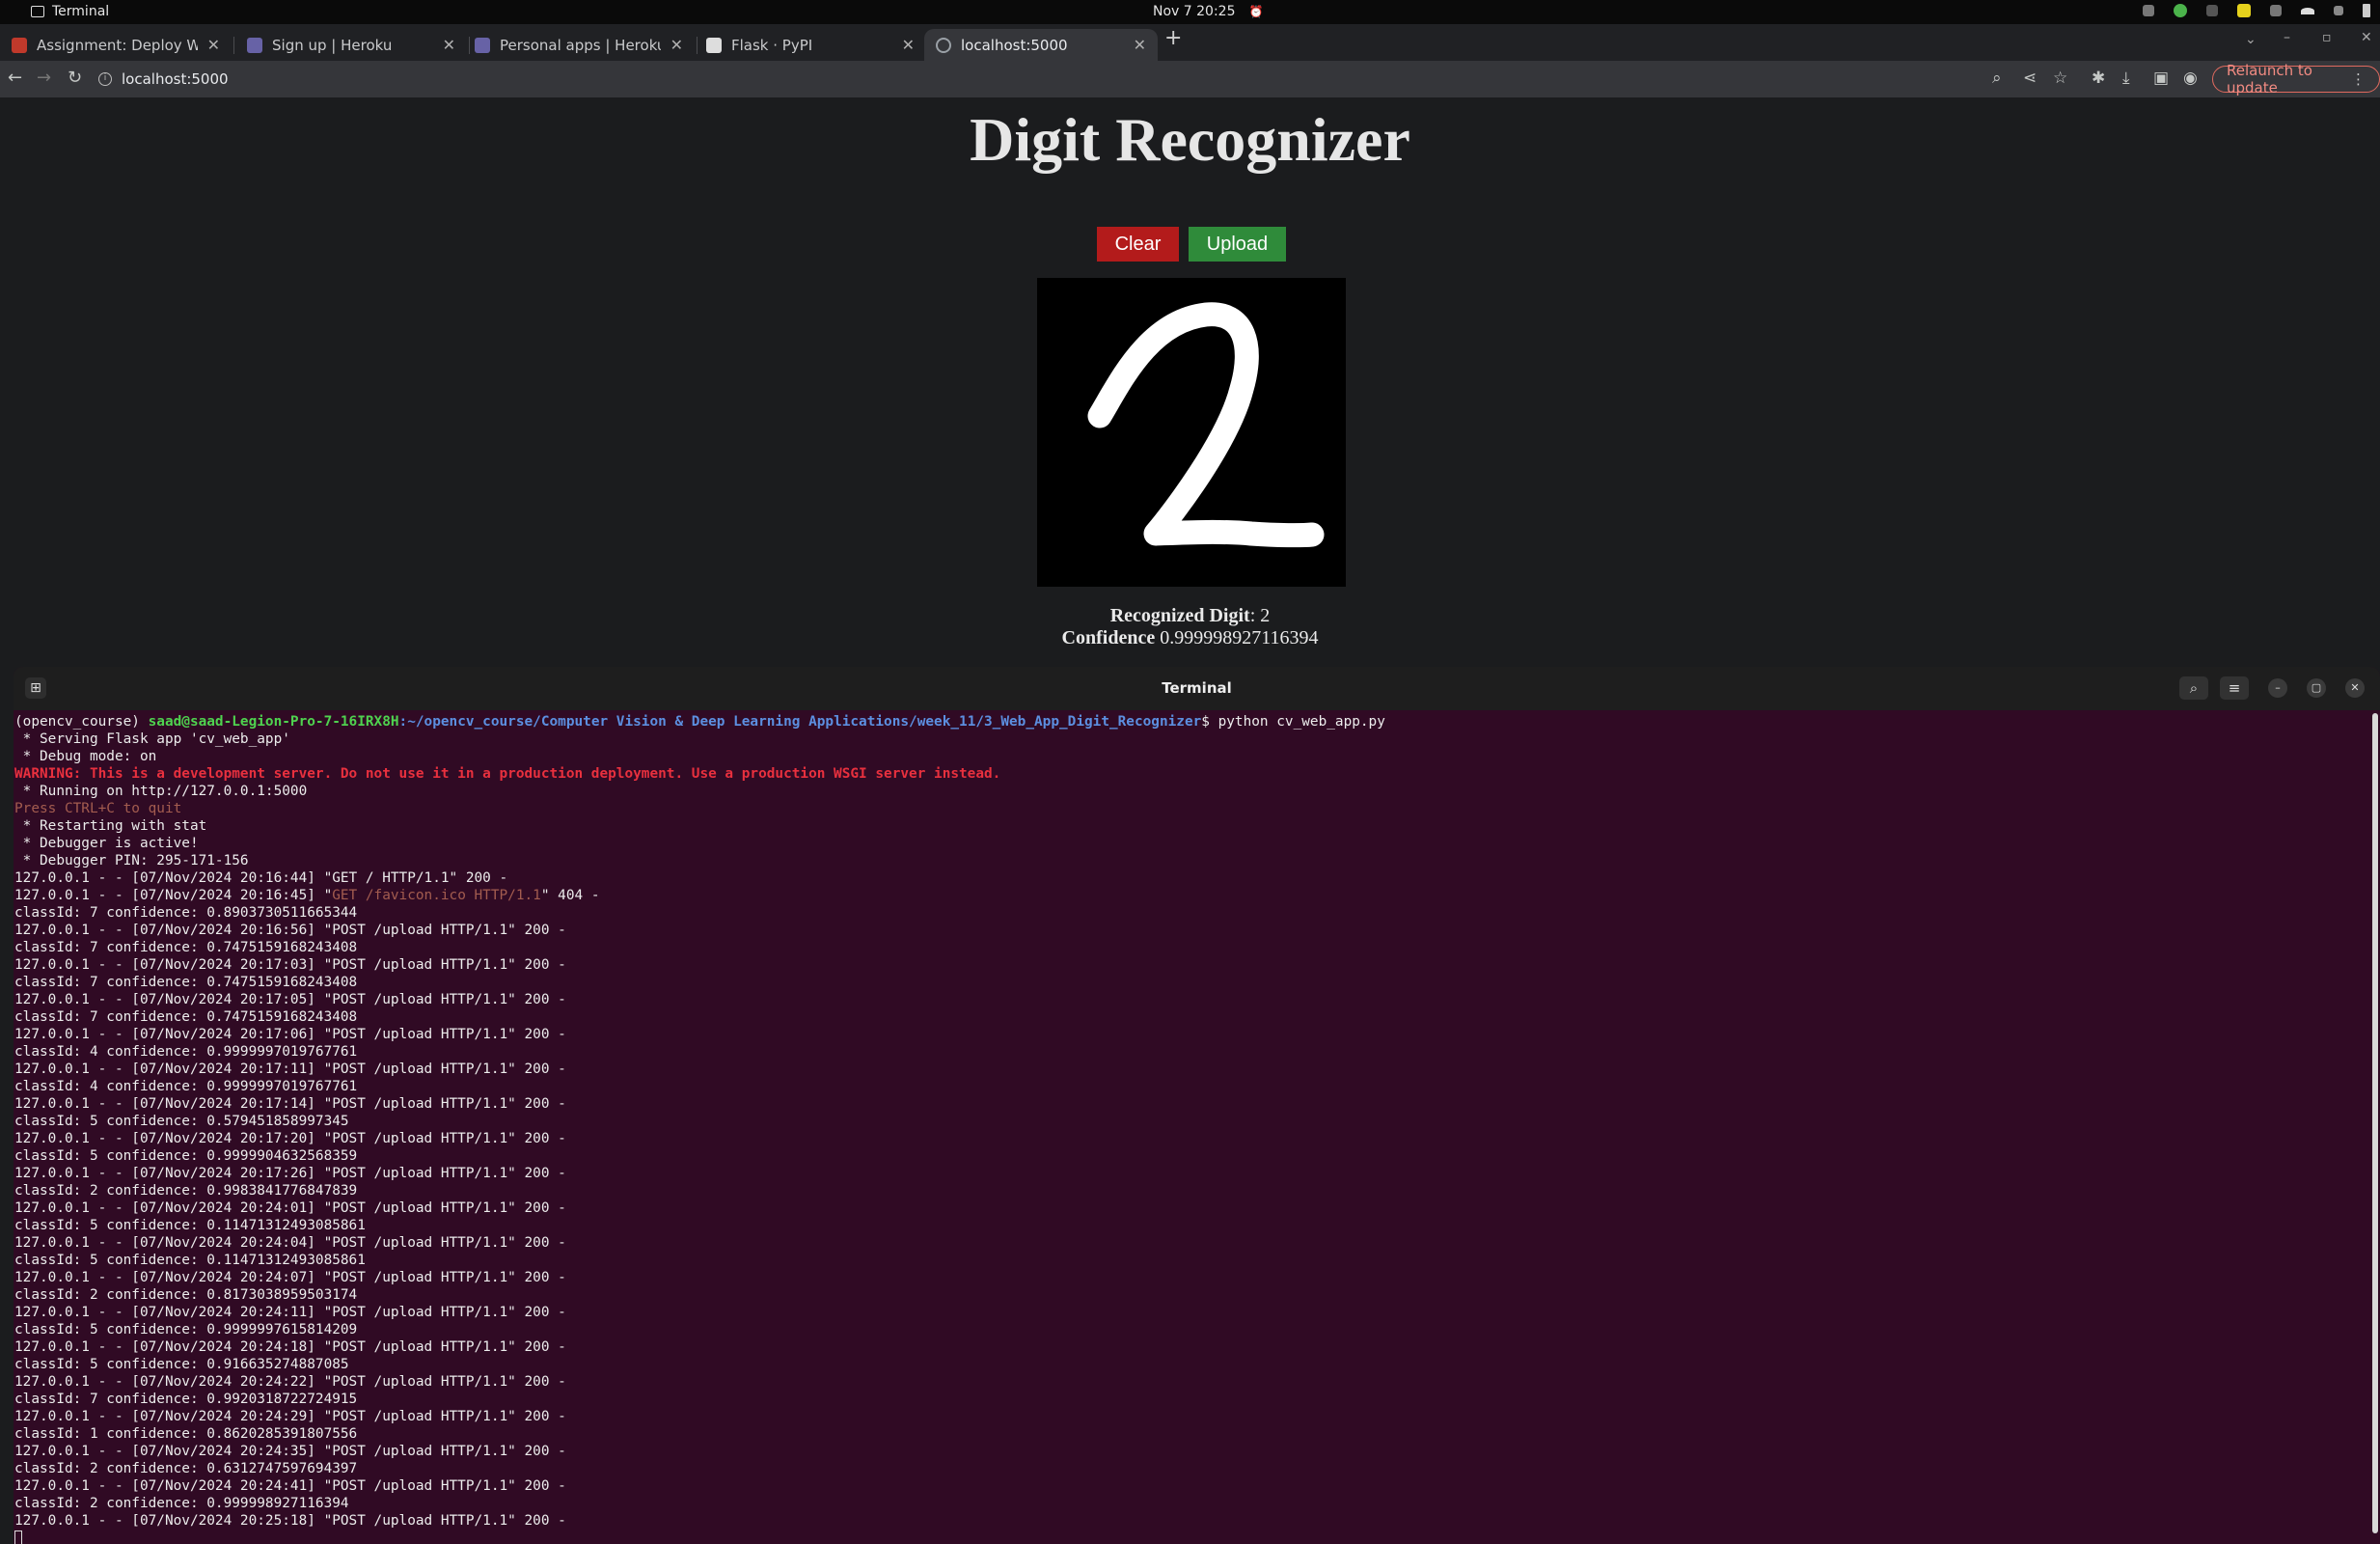 Image resolution: width=2380 pixels, height=1544 pixels. What do you see at coordinates (86, 756) in the screenshot?
I see `terminal-log-line: * Debug mode: on` at bounding box center [86, 756].